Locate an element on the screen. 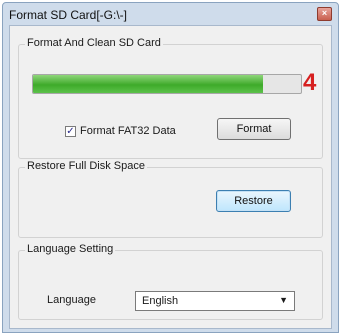 Image resolution: width=342 pixels, height=335 pixels. format-button: Format is located at coordinates (254, 129).